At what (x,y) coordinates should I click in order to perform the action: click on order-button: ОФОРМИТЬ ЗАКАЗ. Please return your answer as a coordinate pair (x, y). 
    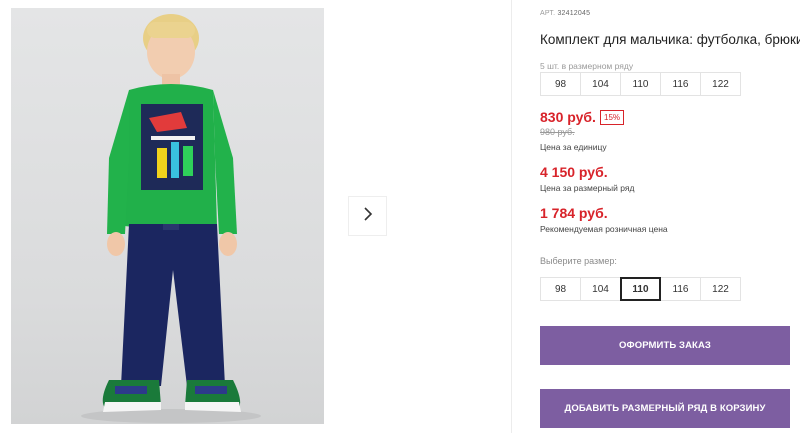
    Looking at the image, I should click on (665, 345).